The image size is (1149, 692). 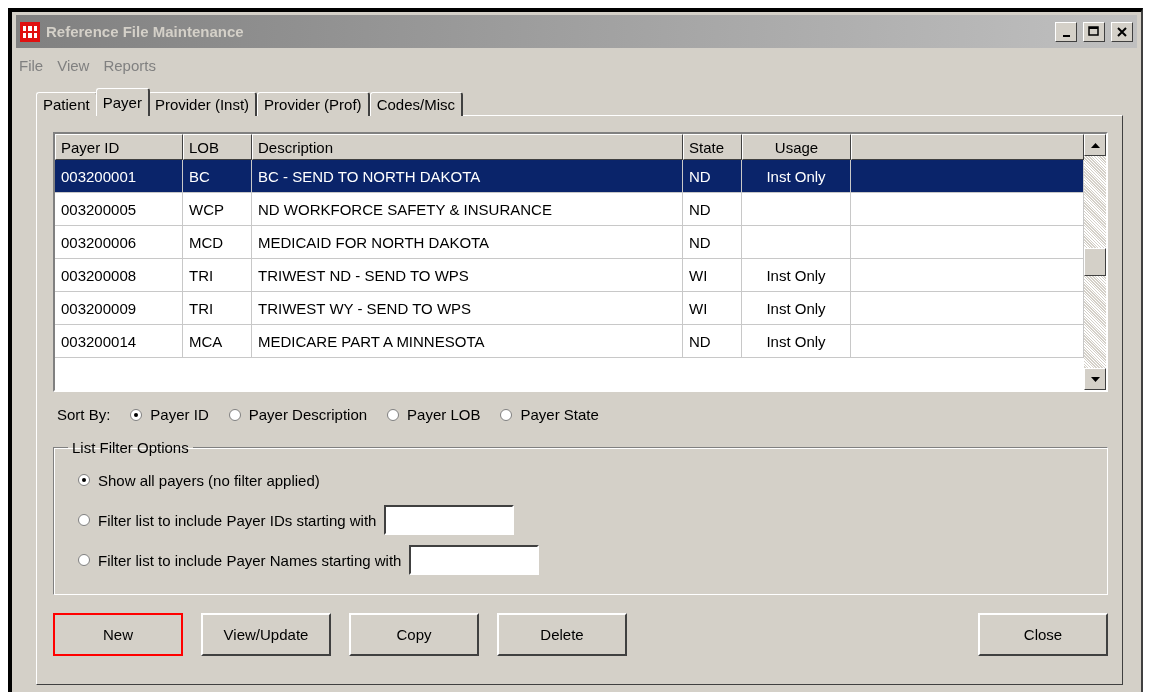 I want to click on column-header: Usage, so click(x=796, y=147).